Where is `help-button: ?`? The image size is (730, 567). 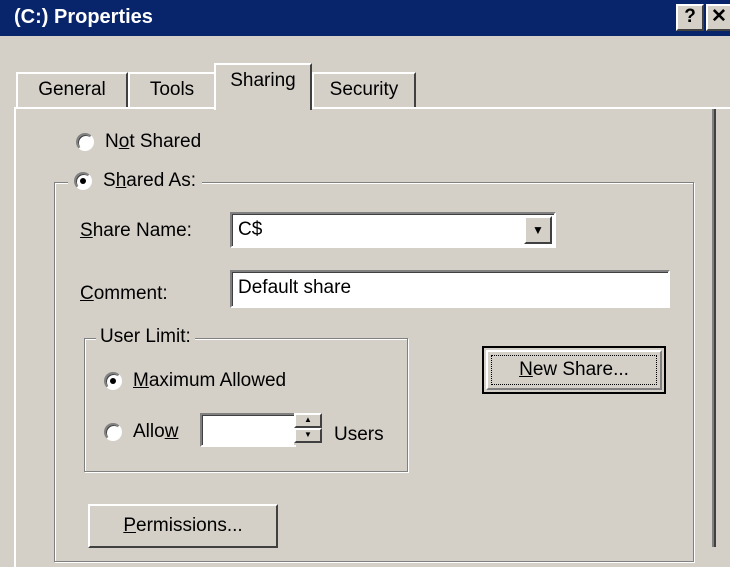
help-button: ? is located at coordinates (690, 17).